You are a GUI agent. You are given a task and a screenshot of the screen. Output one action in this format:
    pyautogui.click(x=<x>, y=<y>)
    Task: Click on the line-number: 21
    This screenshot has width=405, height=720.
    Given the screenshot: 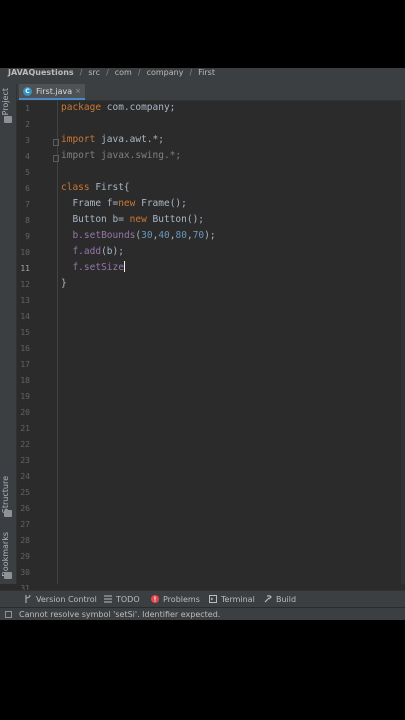 What is the action you would take?
    pyautogui.click(x=25, y=428)
    